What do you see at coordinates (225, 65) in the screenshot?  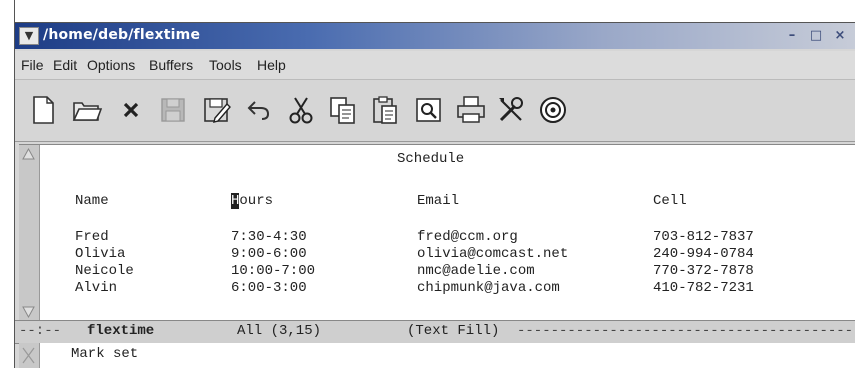 I see `menu-tools: Tools` at bounding box center [225, 65].